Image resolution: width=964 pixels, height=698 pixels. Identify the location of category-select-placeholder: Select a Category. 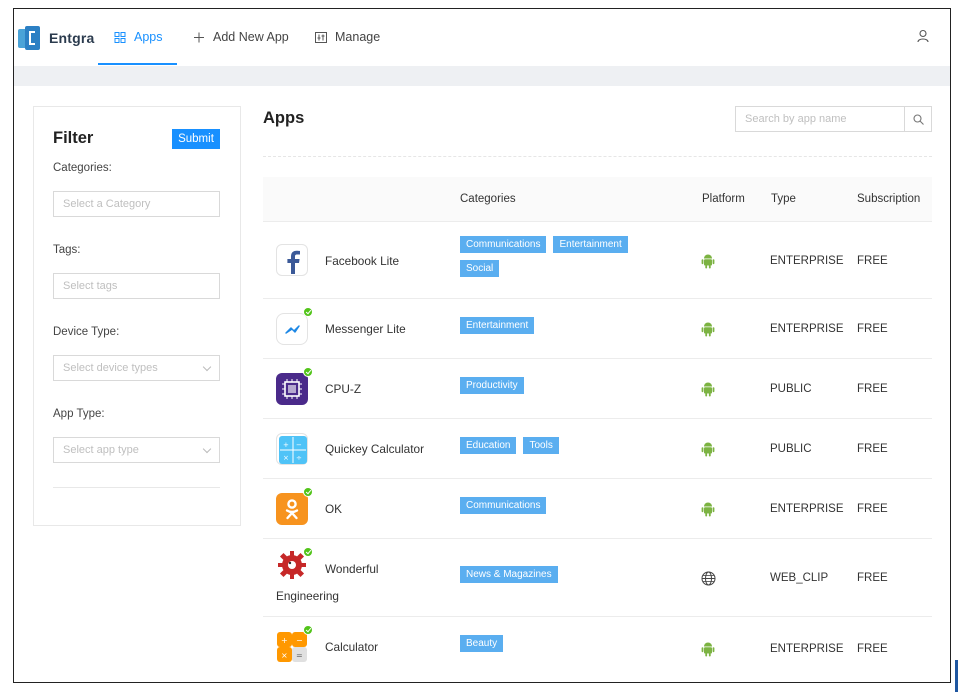
(107, 204).